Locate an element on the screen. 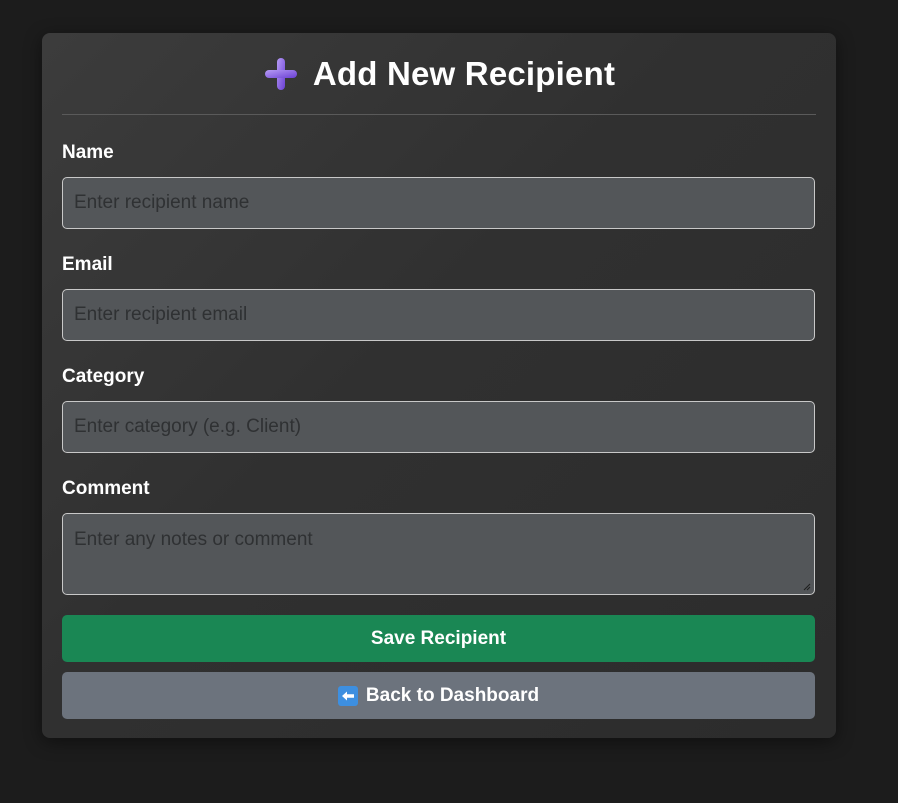 This screenshot has height=803, width=898. category-field-group: Category is located at coordinates (439, 409).